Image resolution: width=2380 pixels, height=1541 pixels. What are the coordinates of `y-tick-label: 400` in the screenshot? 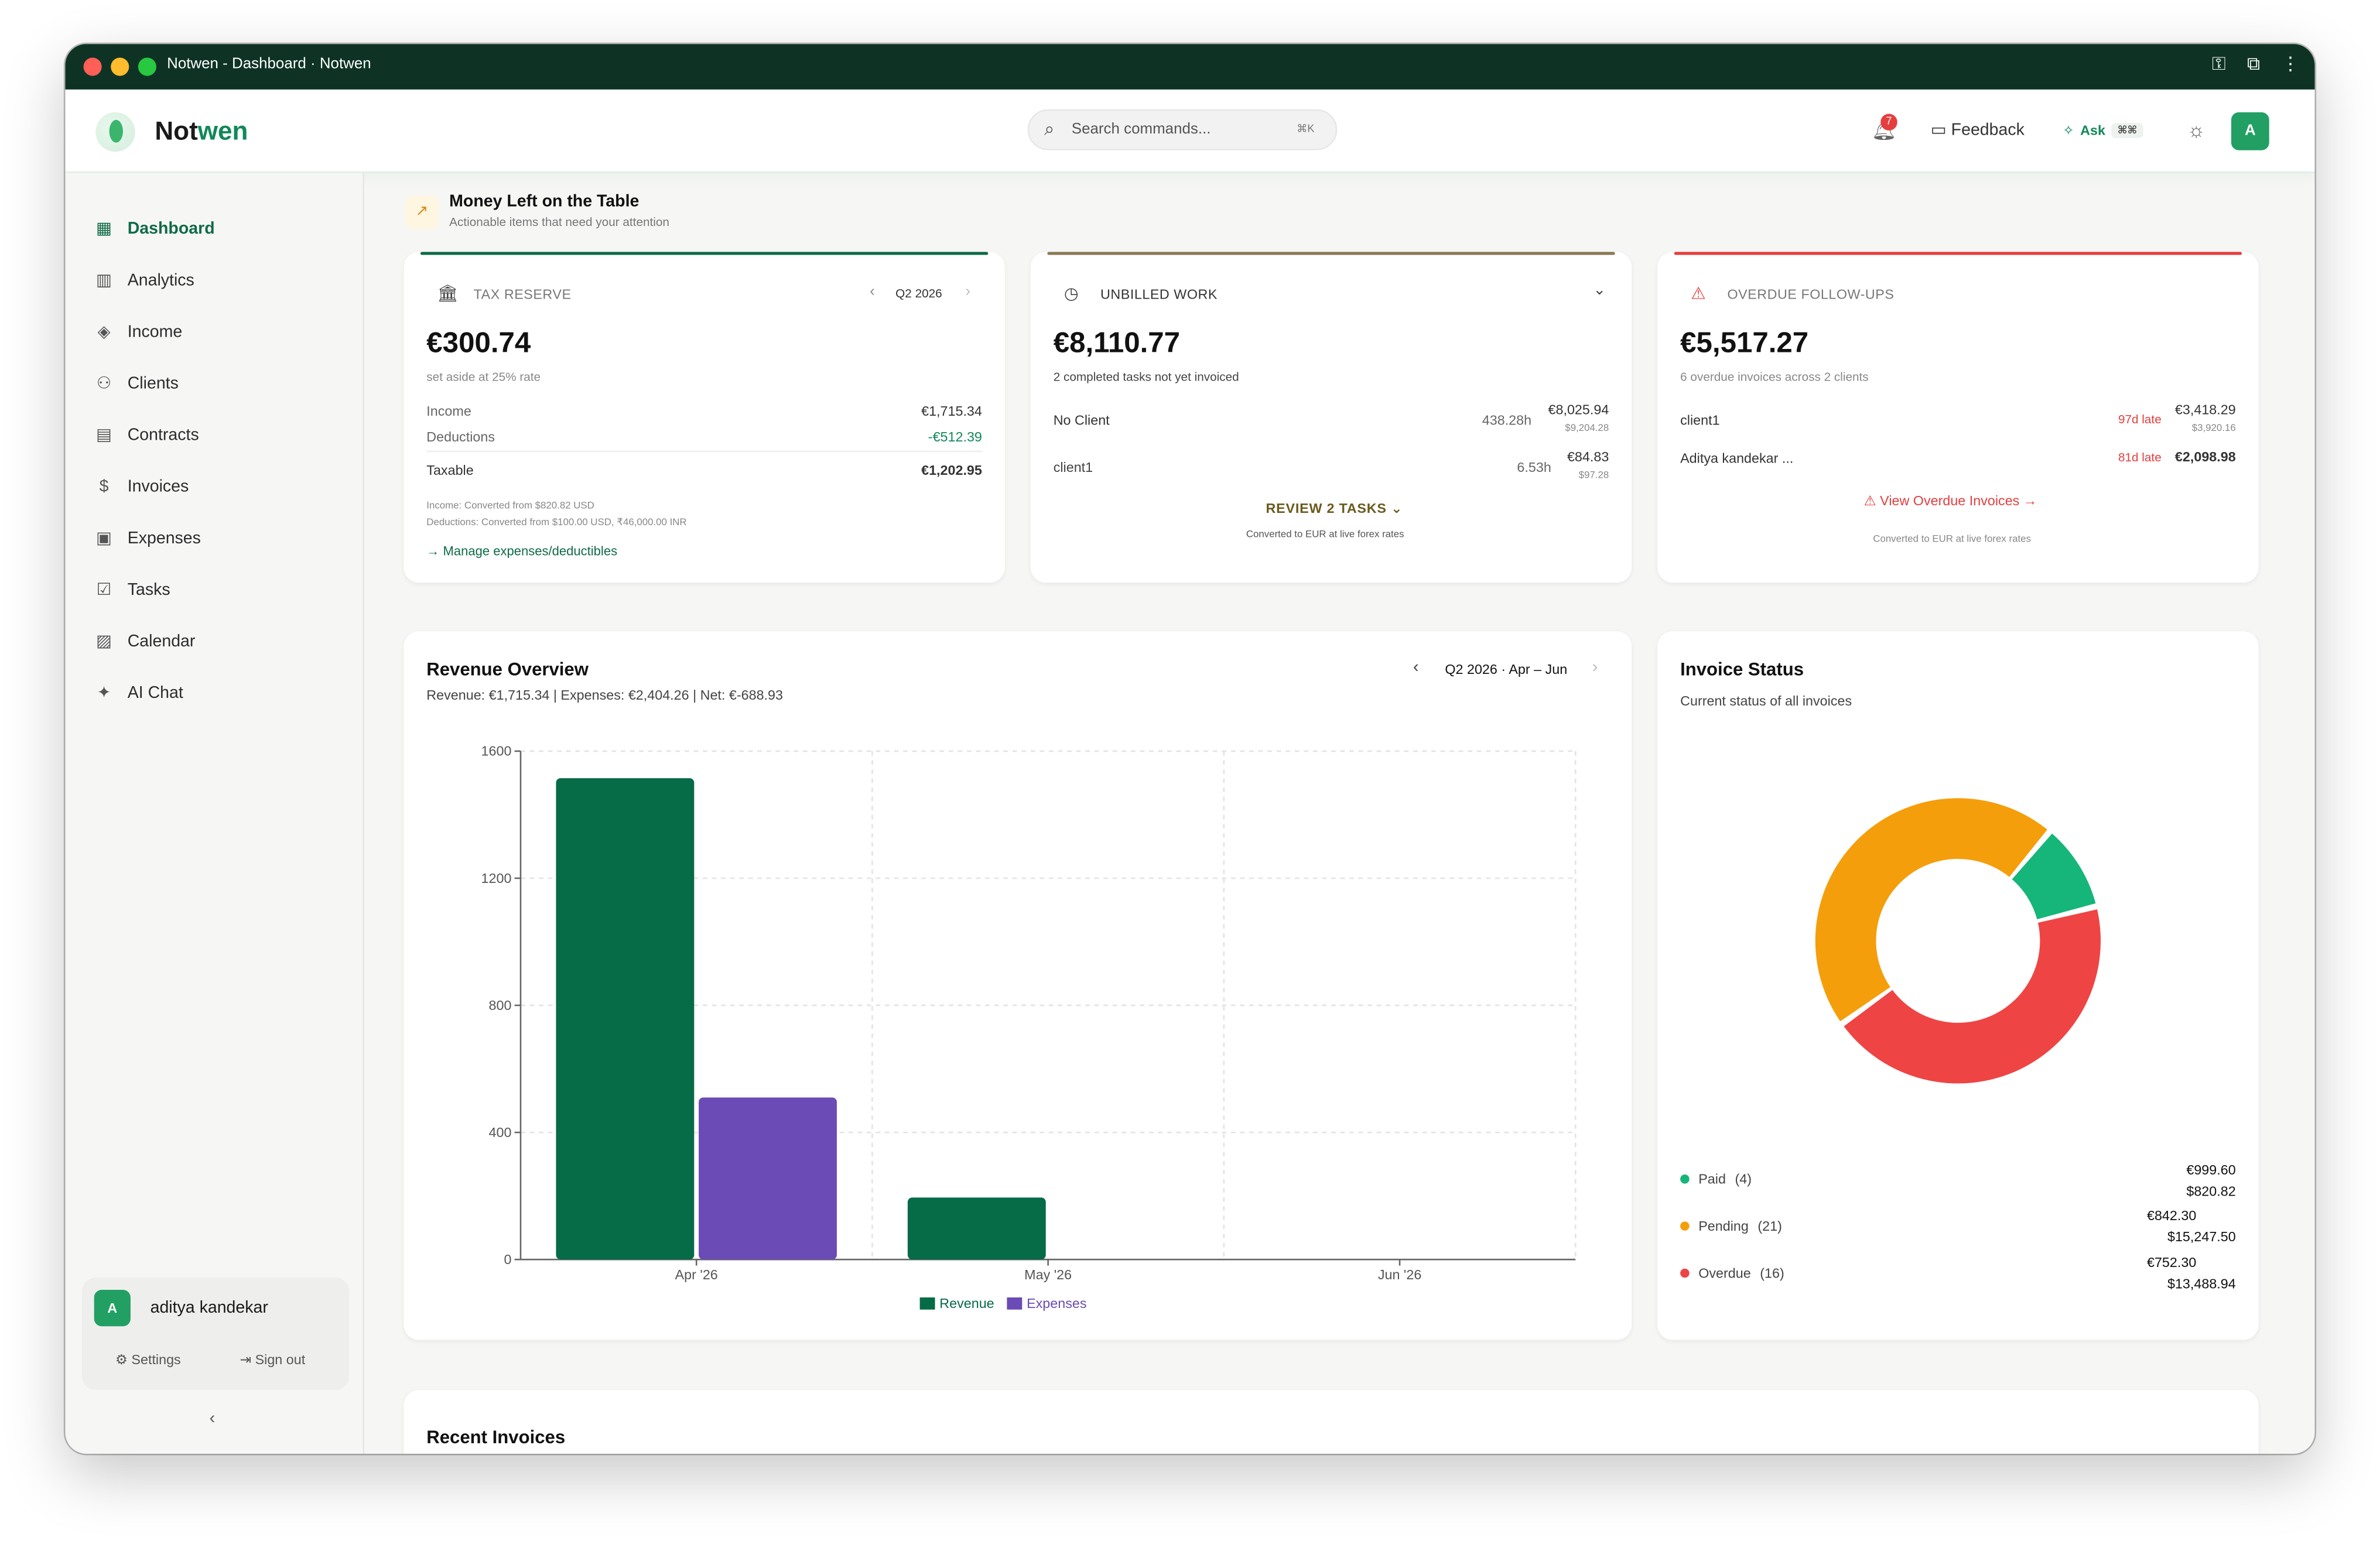 It's located at (500, 1132).